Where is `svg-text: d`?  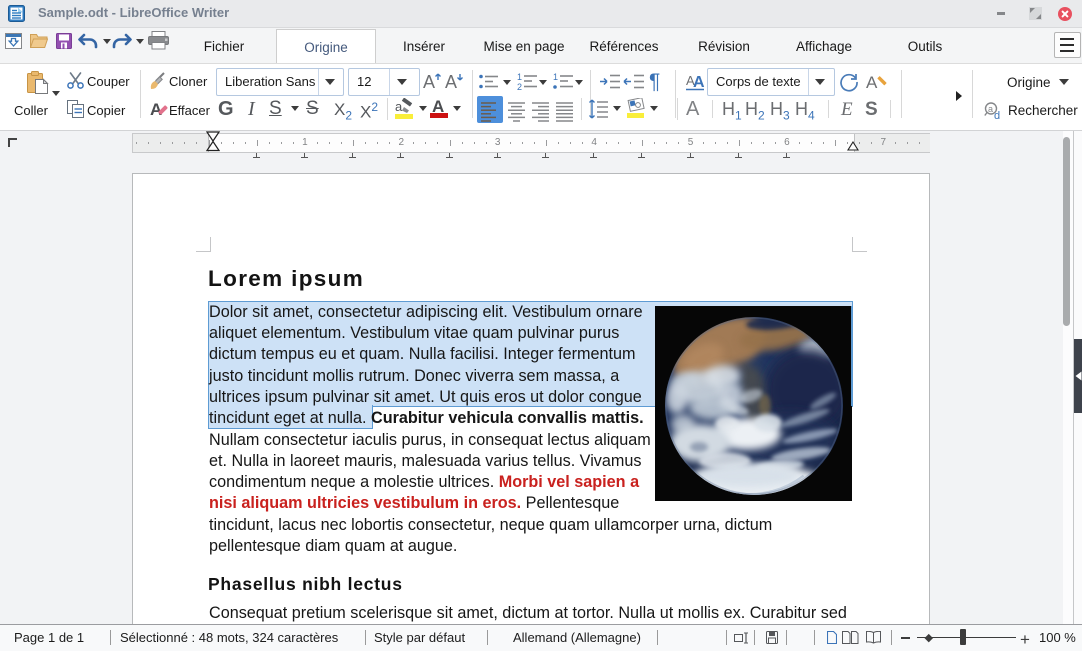 svg-text: d is located at coordinates (997, 115).